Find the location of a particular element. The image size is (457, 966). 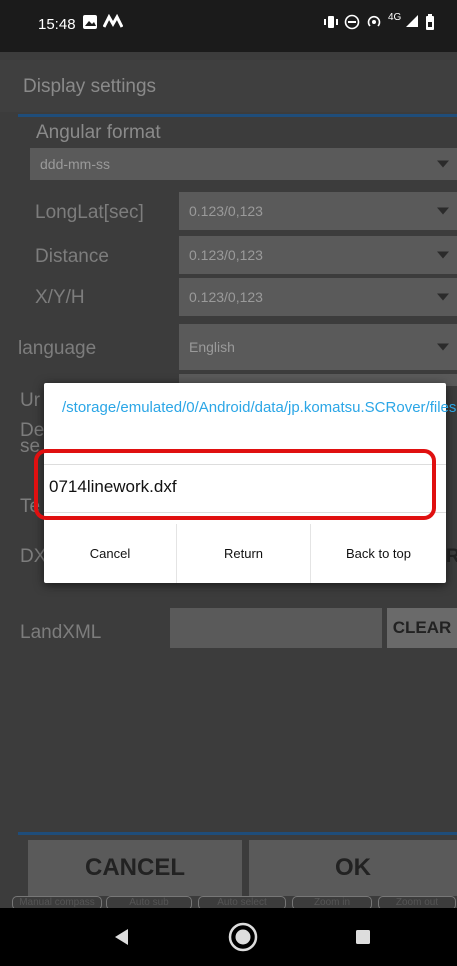

longlat-dropdown: 0.123/0,123 is located at coordinates (318, 211).